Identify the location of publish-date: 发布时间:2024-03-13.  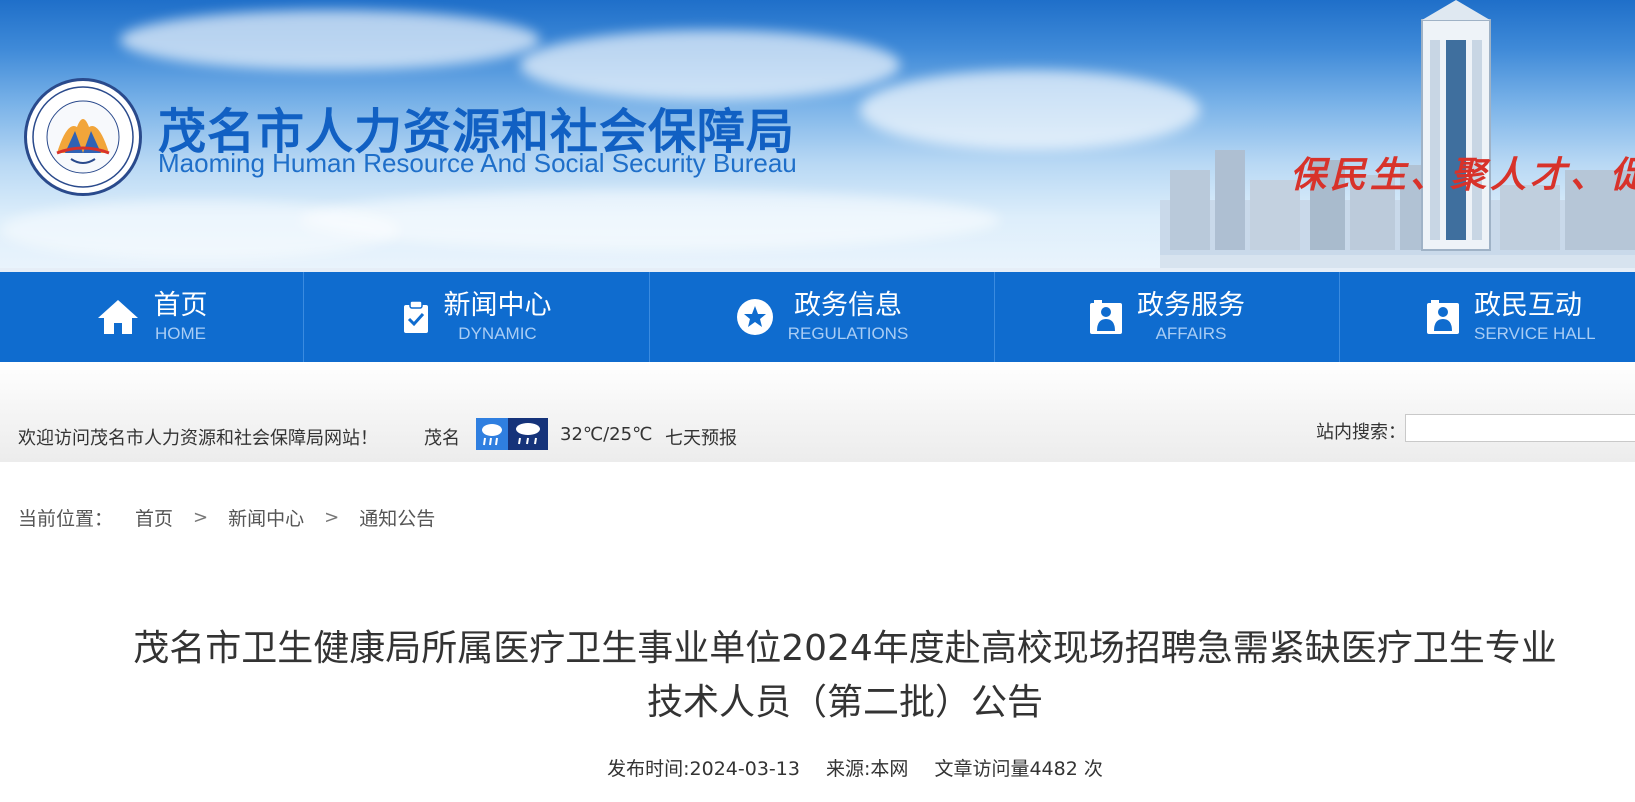
(703, 769).